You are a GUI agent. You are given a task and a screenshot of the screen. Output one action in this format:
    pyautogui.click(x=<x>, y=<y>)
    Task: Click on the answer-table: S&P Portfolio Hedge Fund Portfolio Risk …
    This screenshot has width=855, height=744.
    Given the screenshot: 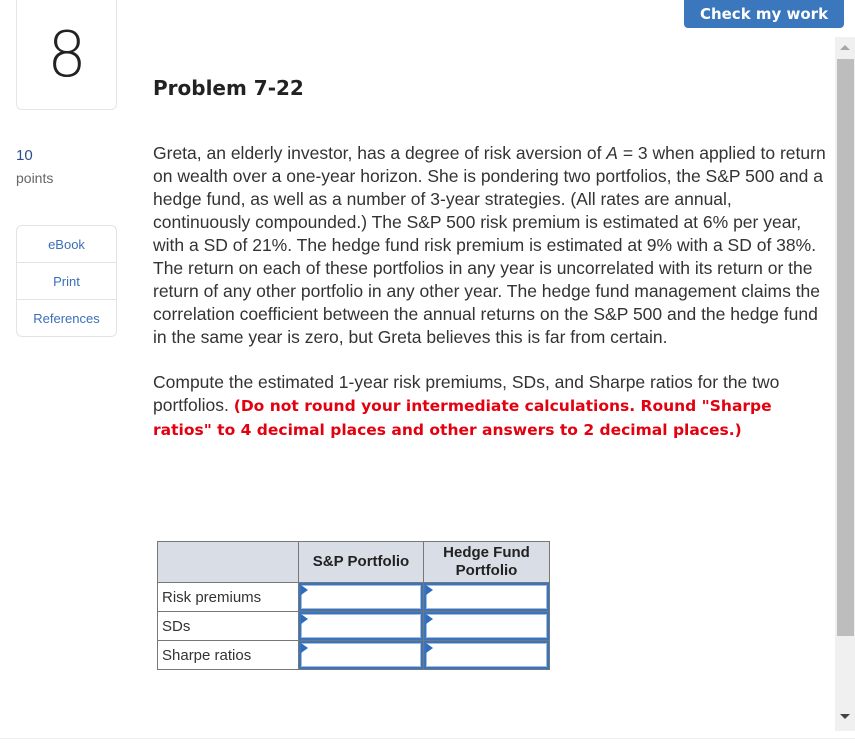 What is the action you would take?
    pyautogui.click(x=353, y=605)
    